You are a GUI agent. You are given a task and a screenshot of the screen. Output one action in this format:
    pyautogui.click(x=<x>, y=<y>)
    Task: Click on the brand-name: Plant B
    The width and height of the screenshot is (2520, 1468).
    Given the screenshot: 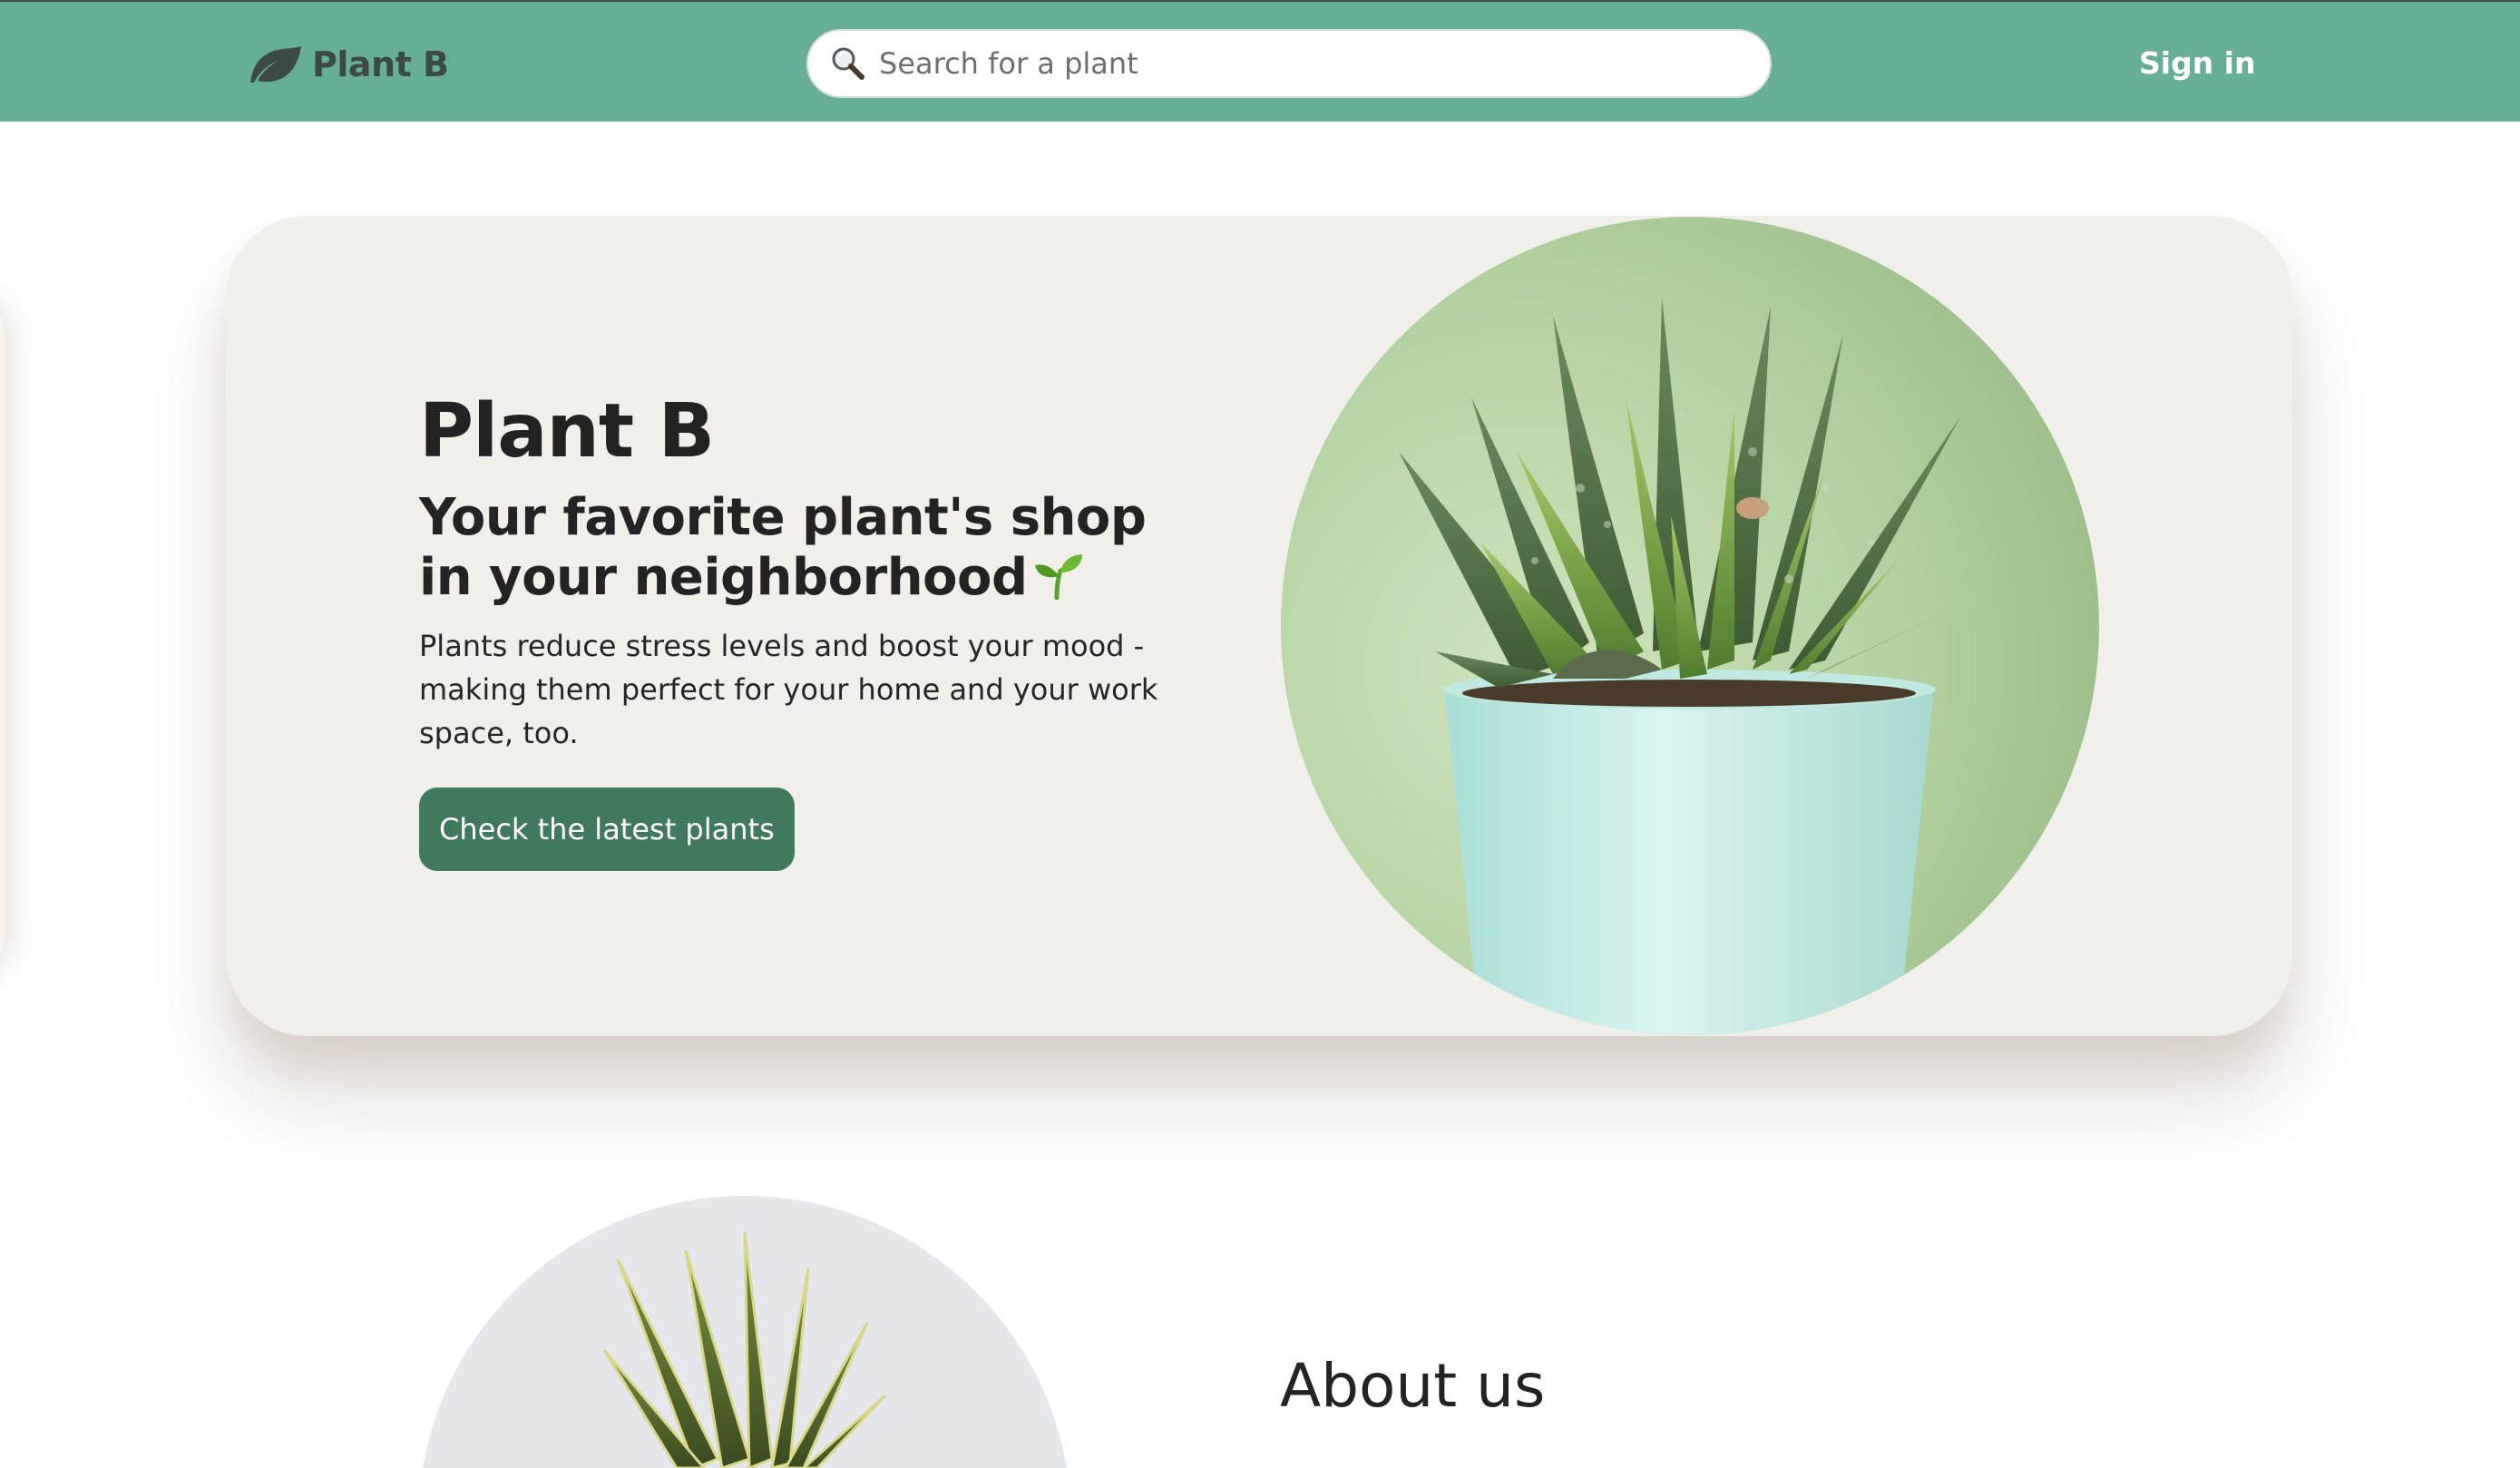 What is the action you would take?
    pyautogui.click(x=380, y=64)
    